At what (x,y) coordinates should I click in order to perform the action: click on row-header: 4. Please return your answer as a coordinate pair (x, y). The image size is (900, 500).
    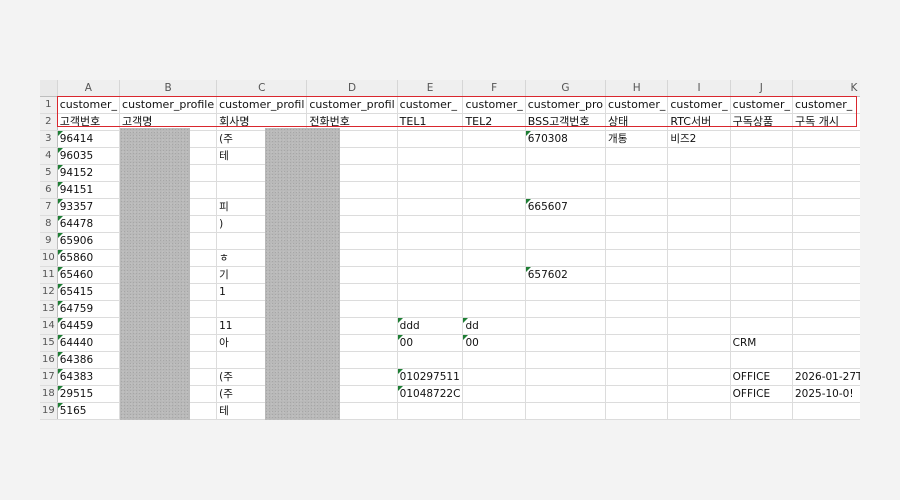
    Looking at the image, I should click on (49, 156).